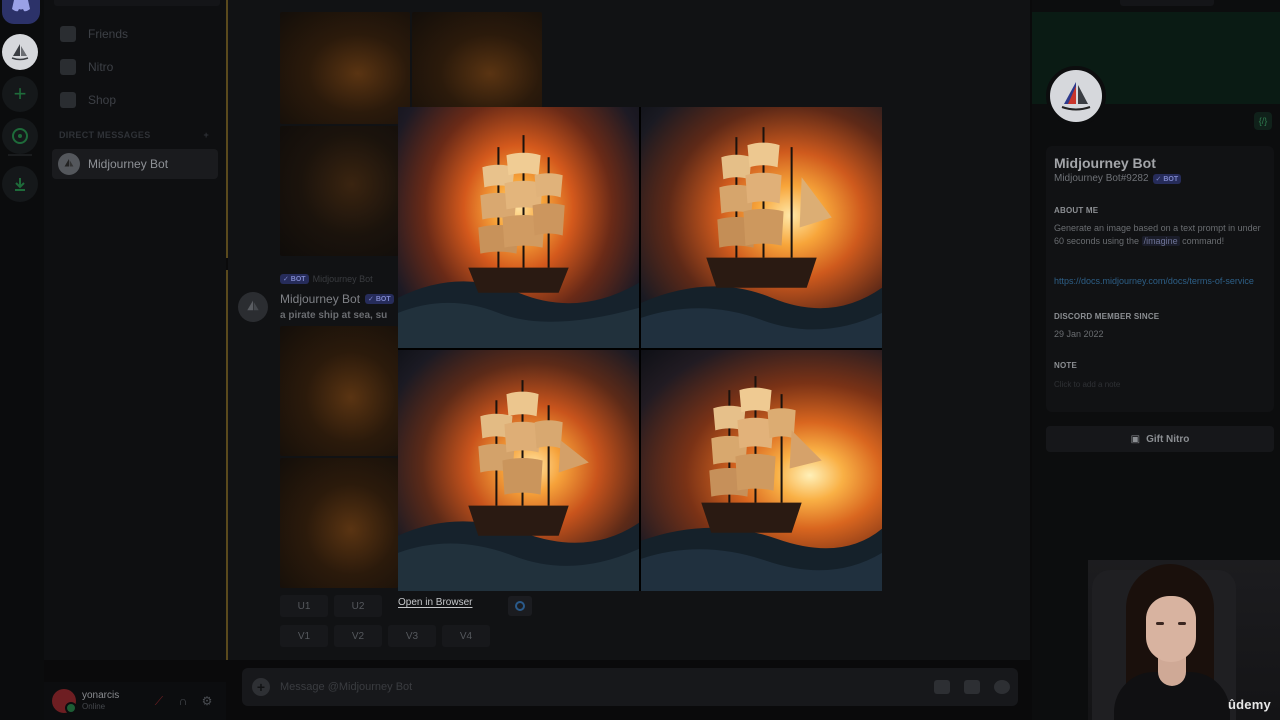 This screenshot has width=1280, height=720. What do you see at coordinates (68, 100) in the screenshot?
I see `shop-icon` at bounding box center [68, 100].